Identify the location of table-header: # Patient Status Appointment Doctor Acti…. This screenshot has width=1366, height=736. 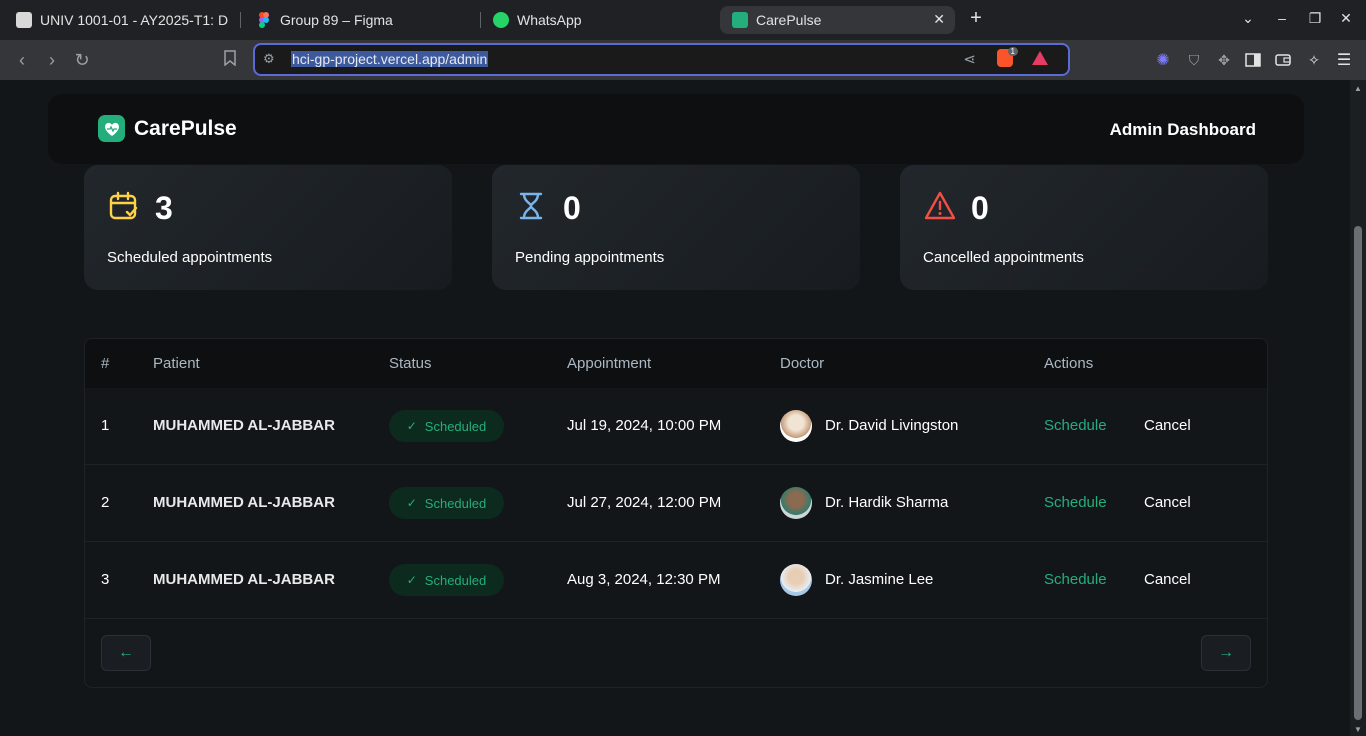
(676, 363).